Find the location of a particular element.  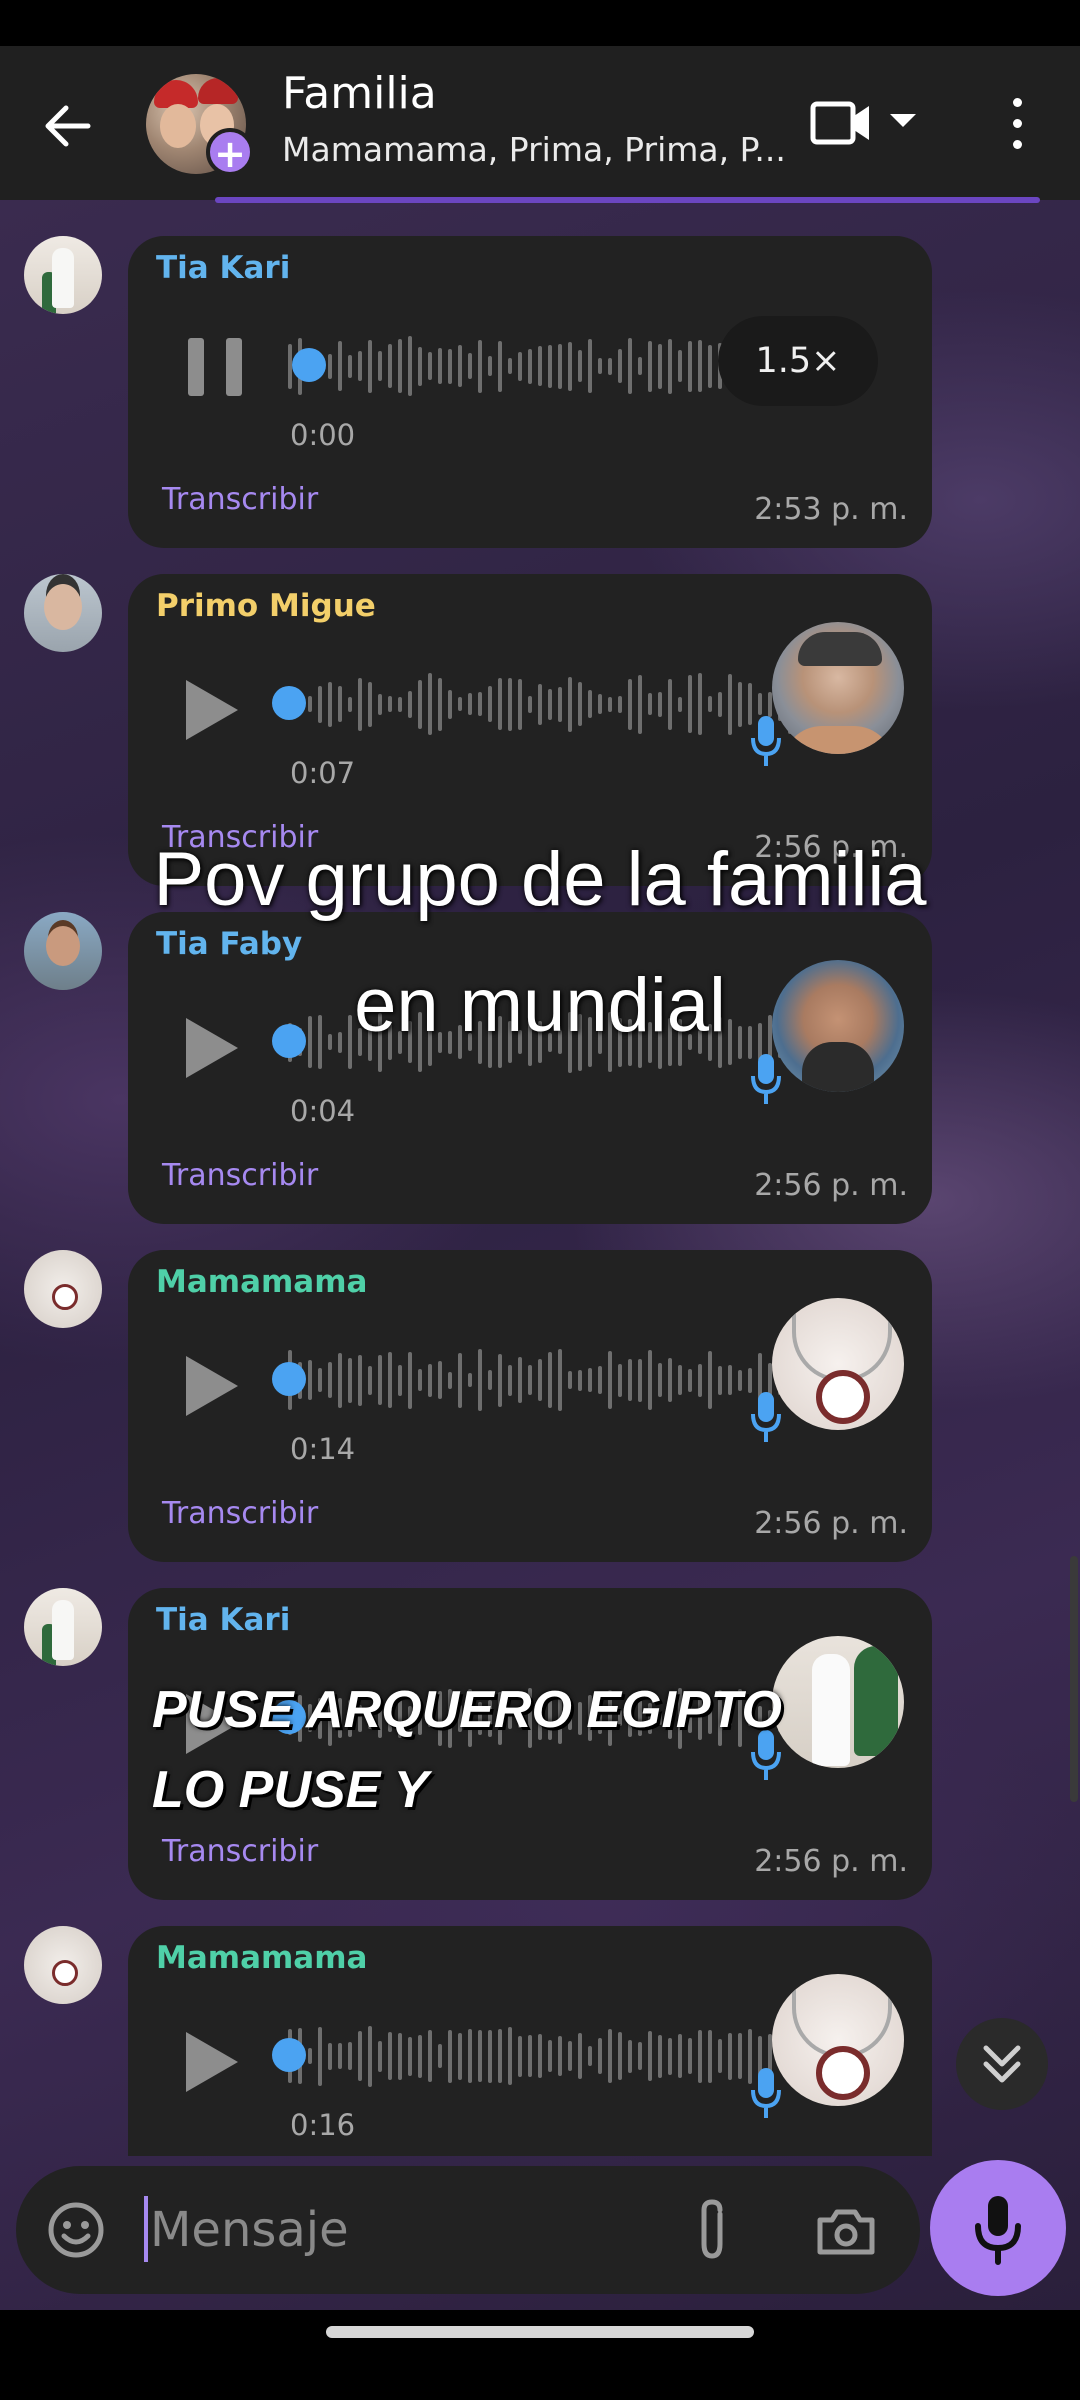

sender-name: Primo Migue is located at coordinates (266, 606).